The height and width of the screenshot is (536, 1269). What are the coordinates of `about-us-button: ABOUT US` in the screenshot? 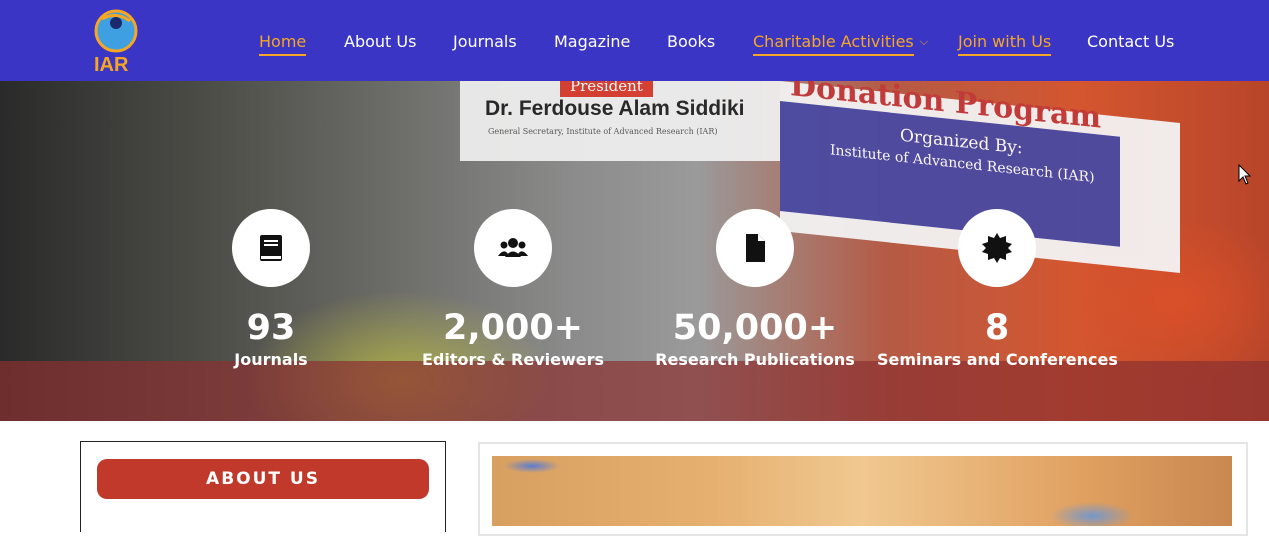 It's located at (263, 479).